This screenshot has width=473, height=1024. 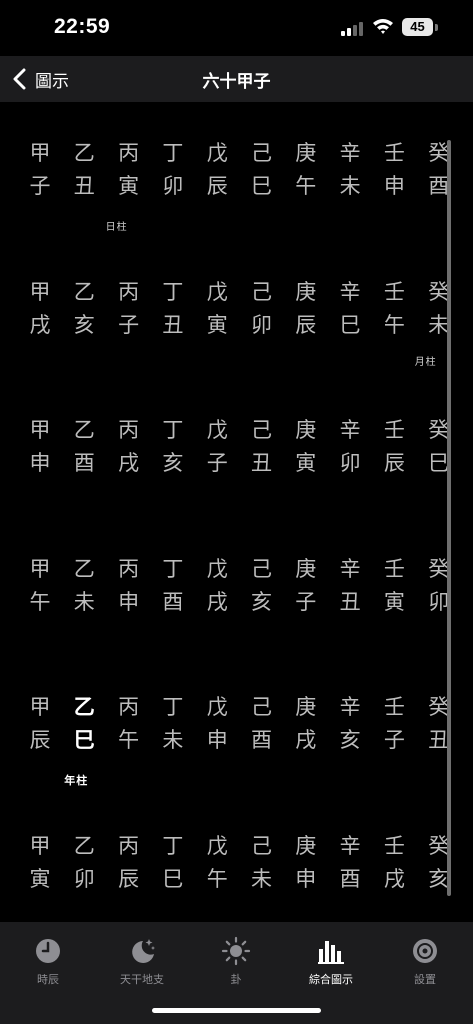 What do you see at coordinates (331, 961) in the screenshot?
I see `tab-4: 綜合圖示` at bounding box center [331, 961].